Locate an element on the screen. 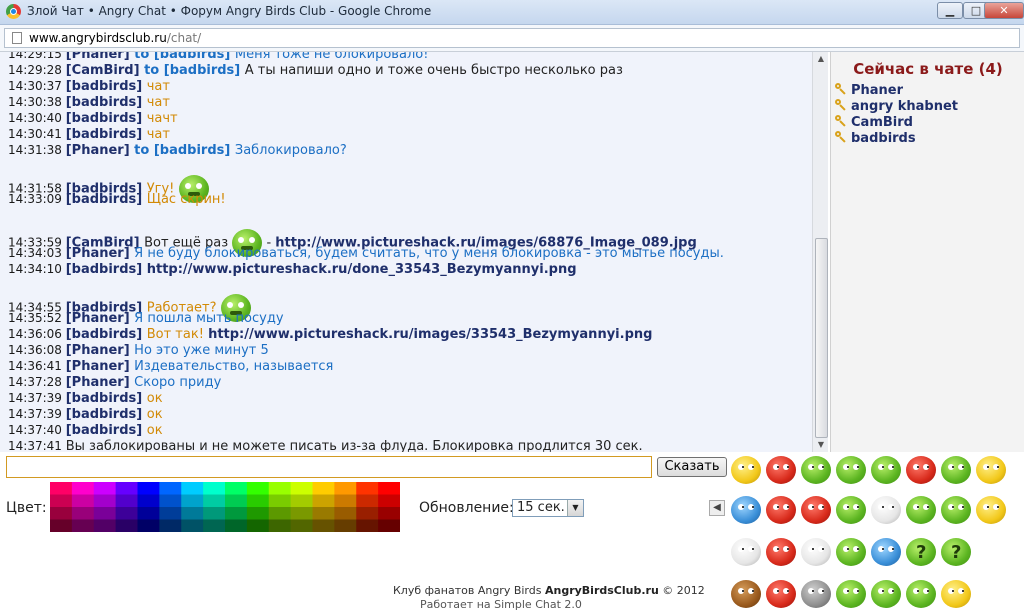 This screenshot has width=1024, height=611. send-button: Сказать is located at coordinates (692, 467).